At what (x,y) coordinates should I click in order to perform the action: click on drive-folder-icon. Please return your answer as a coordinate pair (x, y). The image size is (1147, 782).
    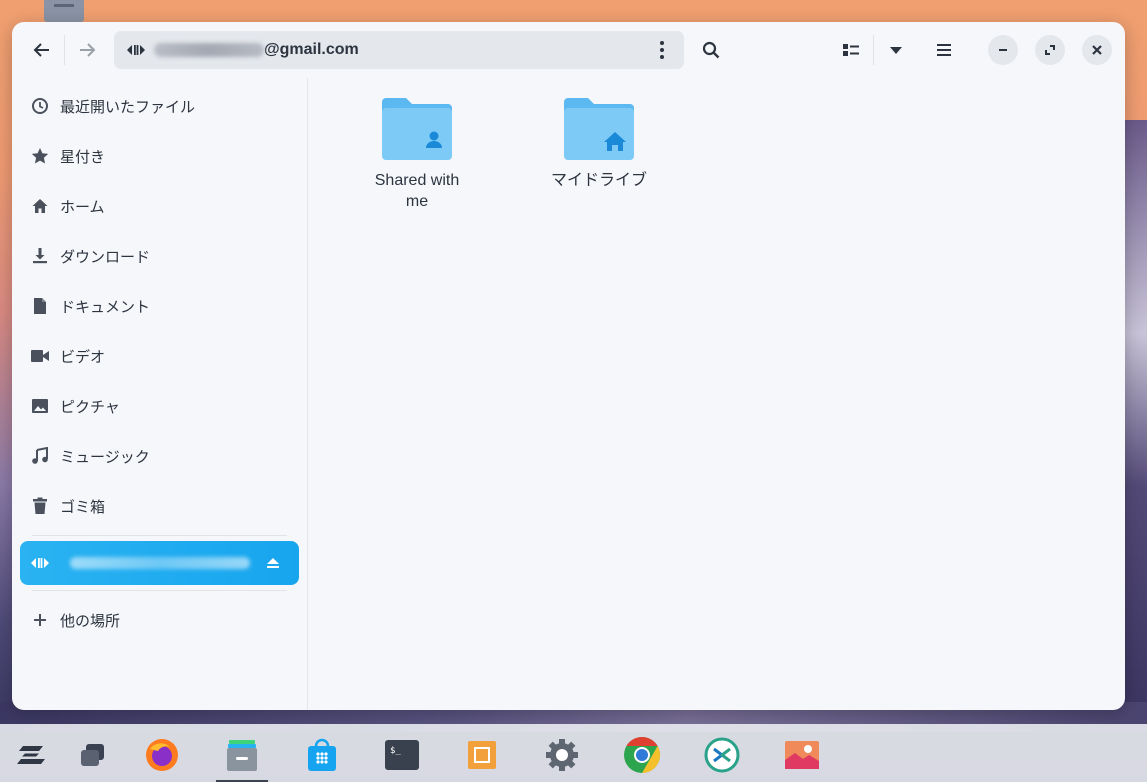
    Looking at the image, I should click on (599, 129).